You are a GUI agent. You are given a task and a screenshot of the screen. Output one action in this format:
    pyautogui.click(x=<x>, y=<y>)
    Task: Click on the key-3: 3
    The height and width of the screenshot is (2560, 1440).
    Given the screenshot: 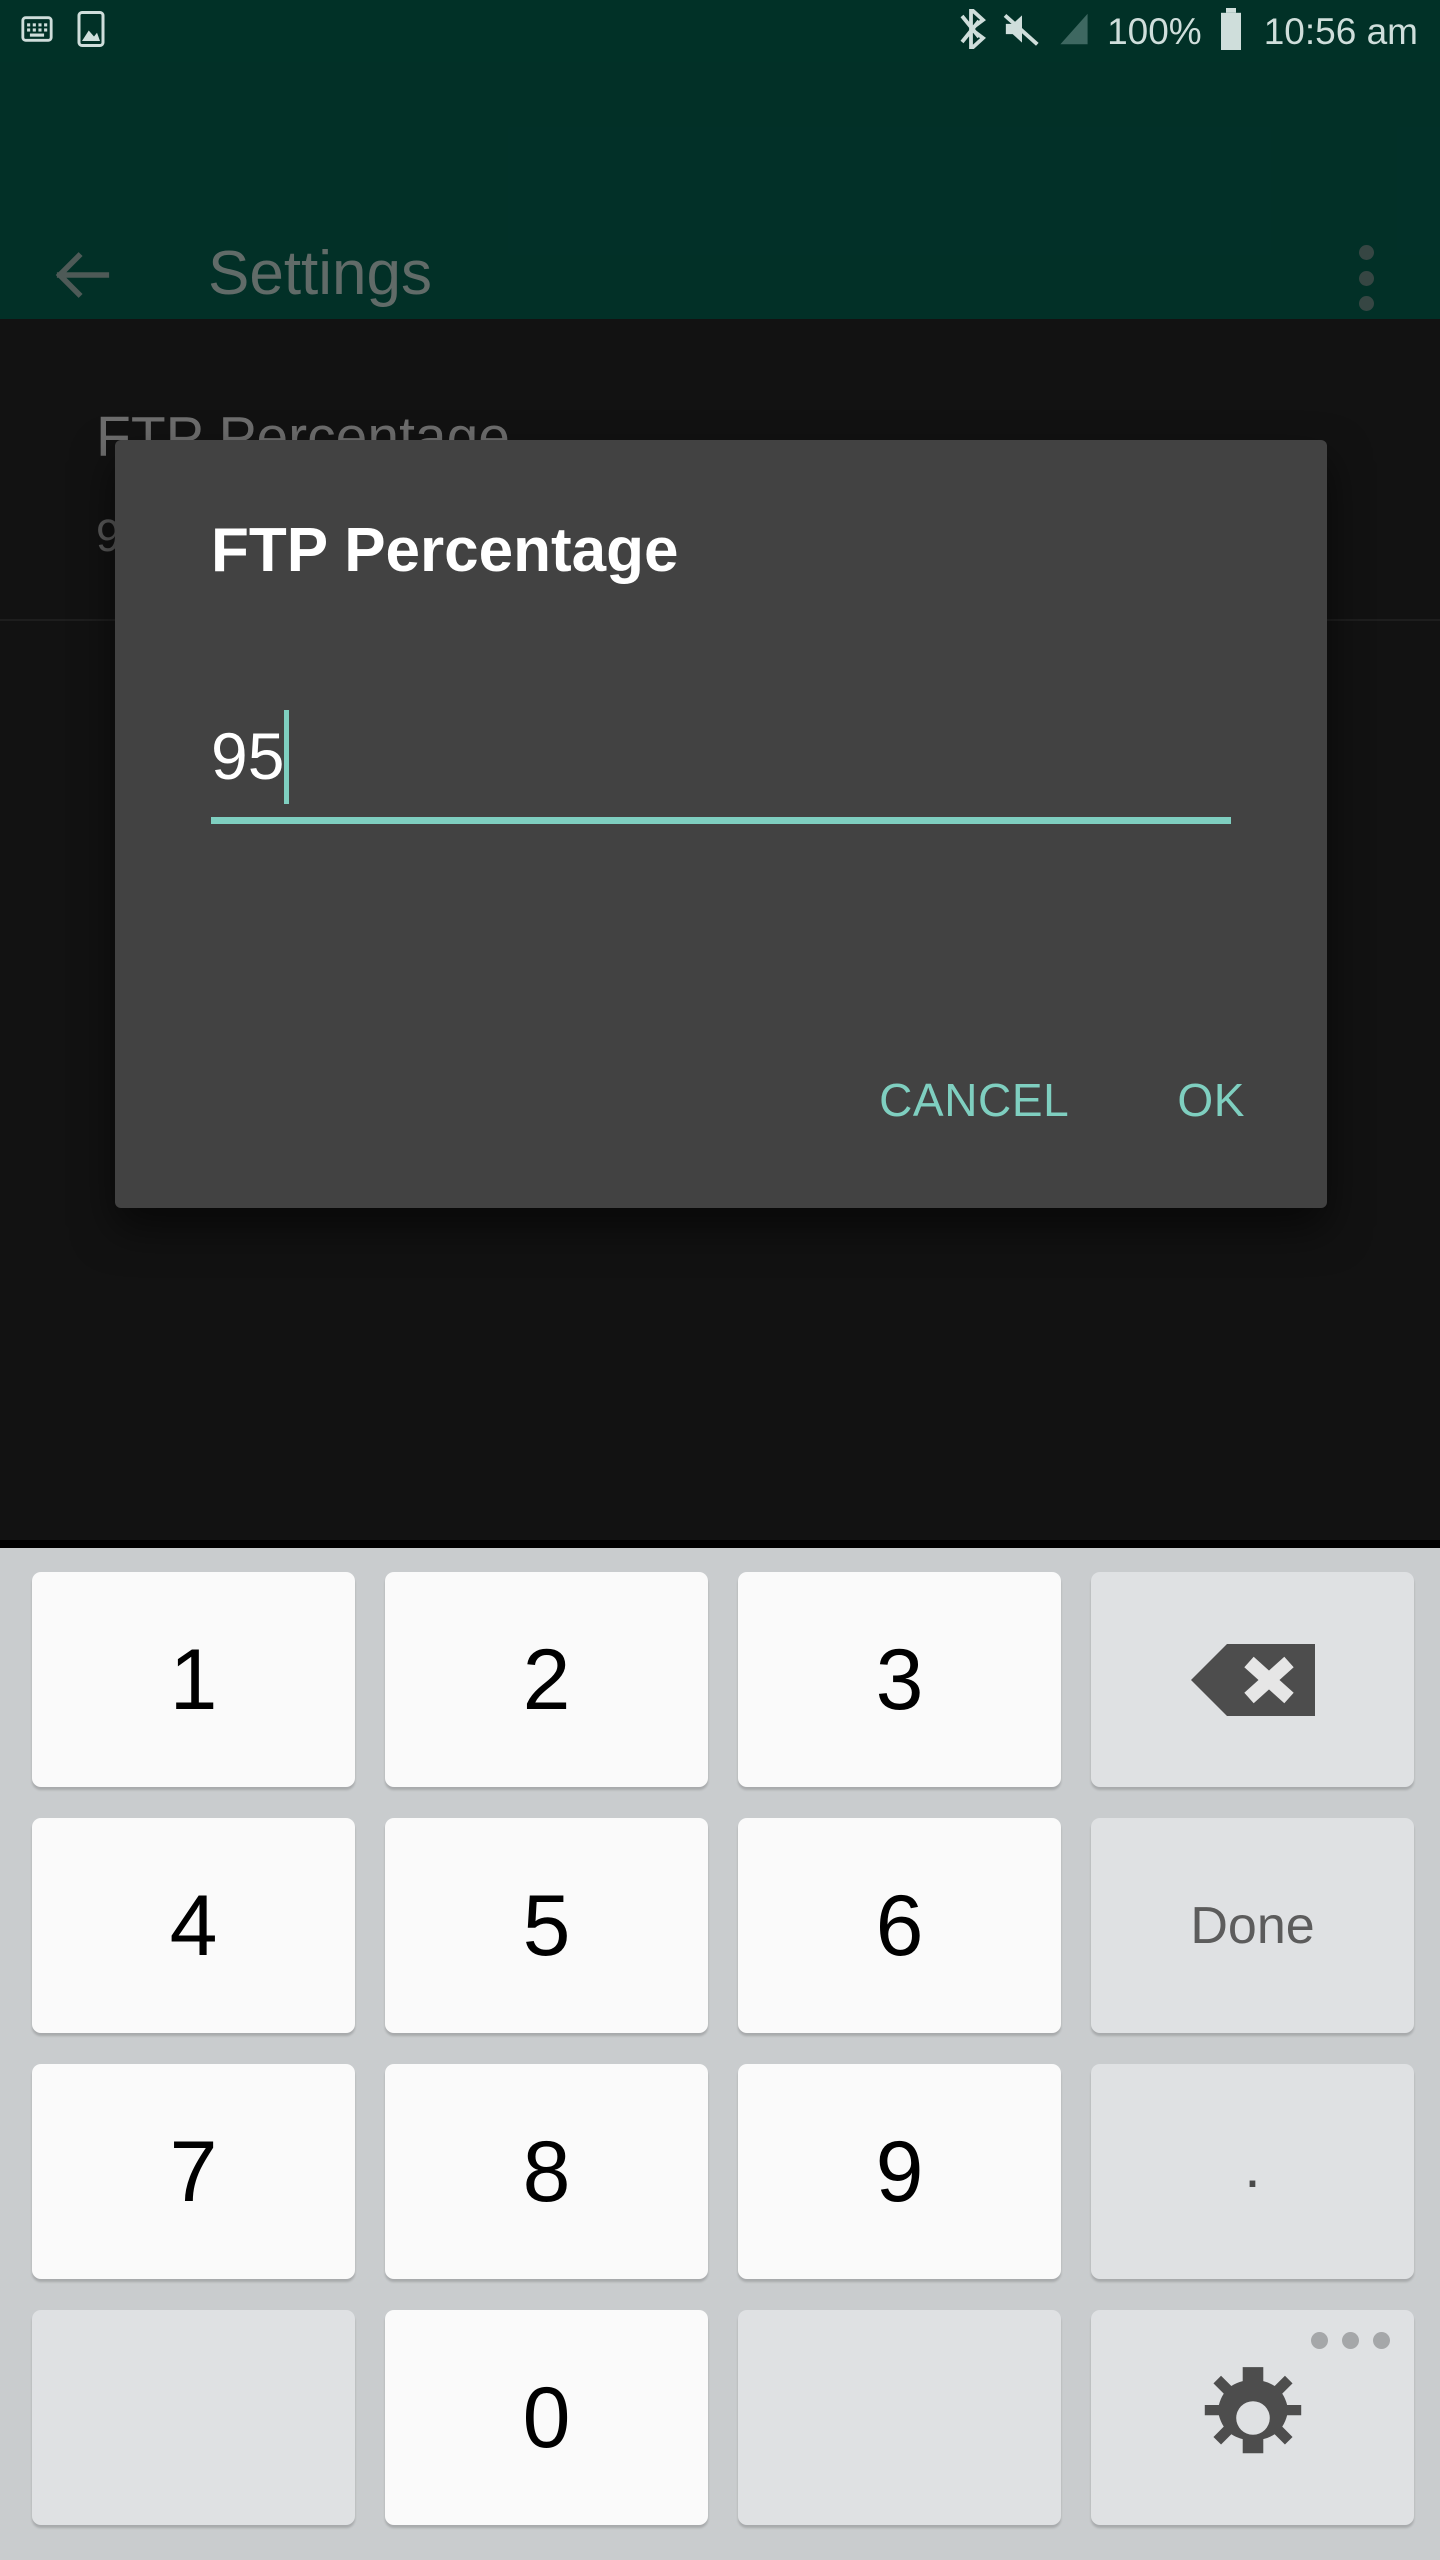 What is the action you would take?
    pyautogui.click(x=899, y=1679)
    